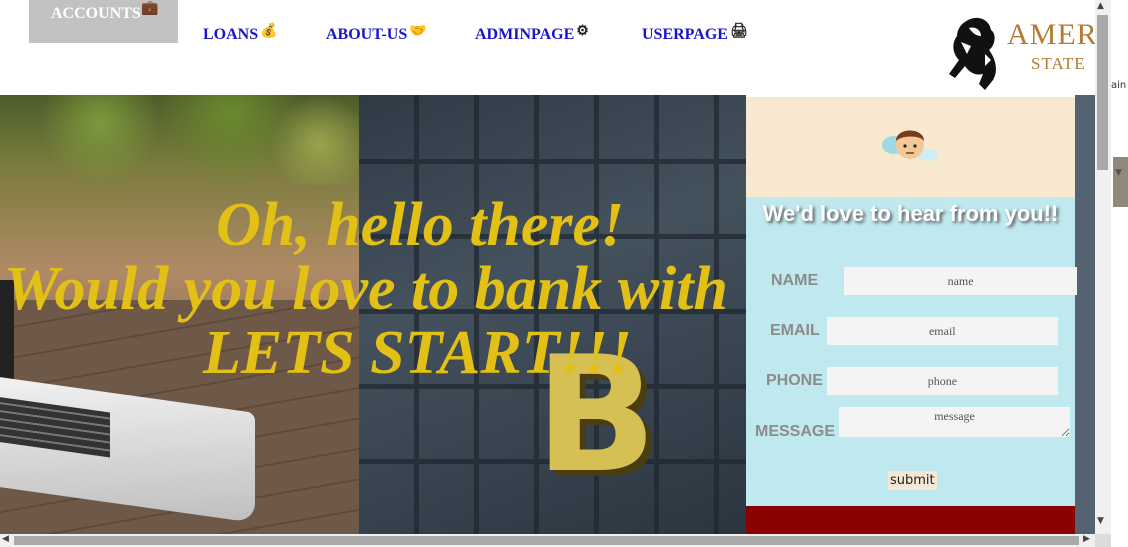 The height and width of the screenshot is (547, 1128). I want to click on outer-image-strip, so click(1120, 182).